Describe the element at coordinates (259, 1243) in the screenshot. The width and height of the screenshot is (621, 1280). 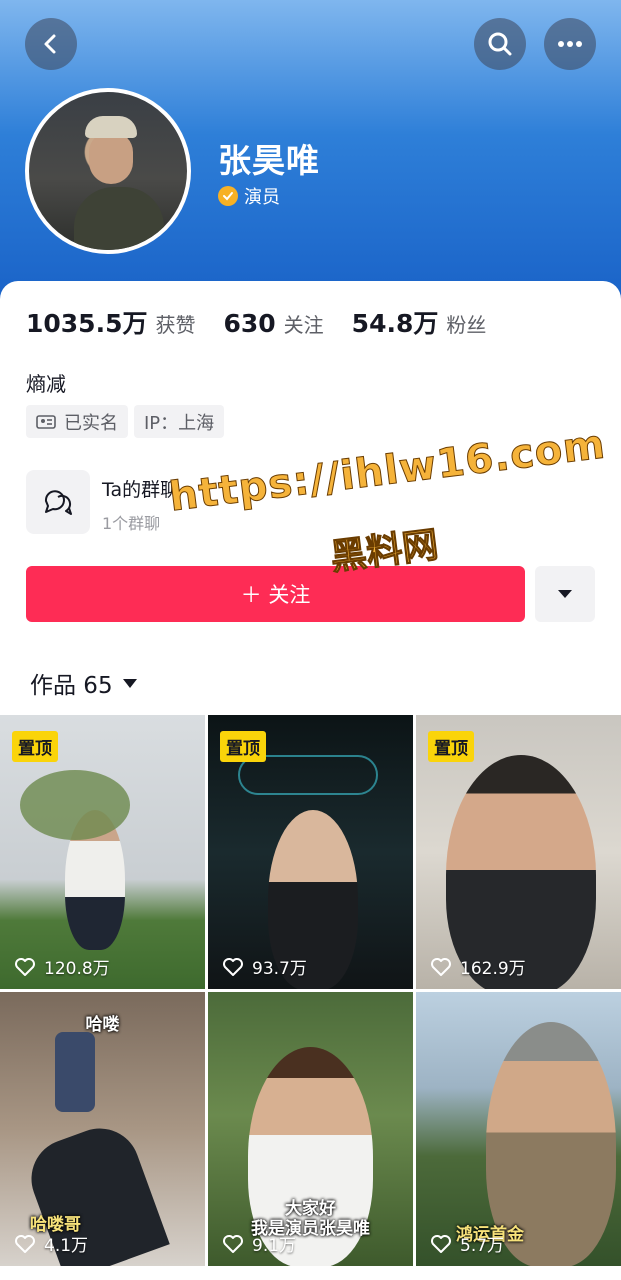
I see `video-likes: 9.1万` at that location.